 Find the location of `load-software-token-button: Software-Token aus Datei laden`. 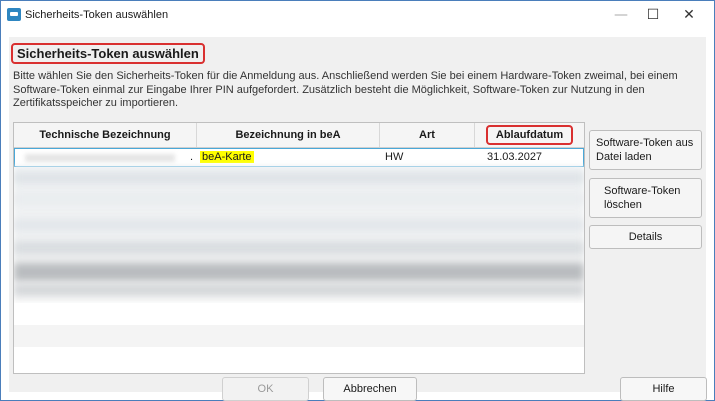

load-software-token-button: Software-Token aus Datei laden is located at coordinates (645, 150).